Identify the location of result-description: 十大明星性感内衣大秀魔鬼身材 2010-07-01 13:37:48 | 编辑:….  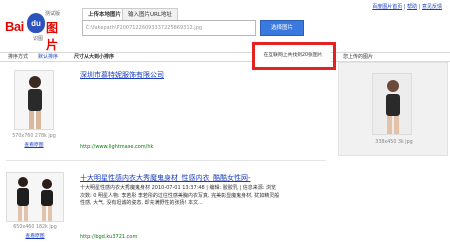
(180, 195).